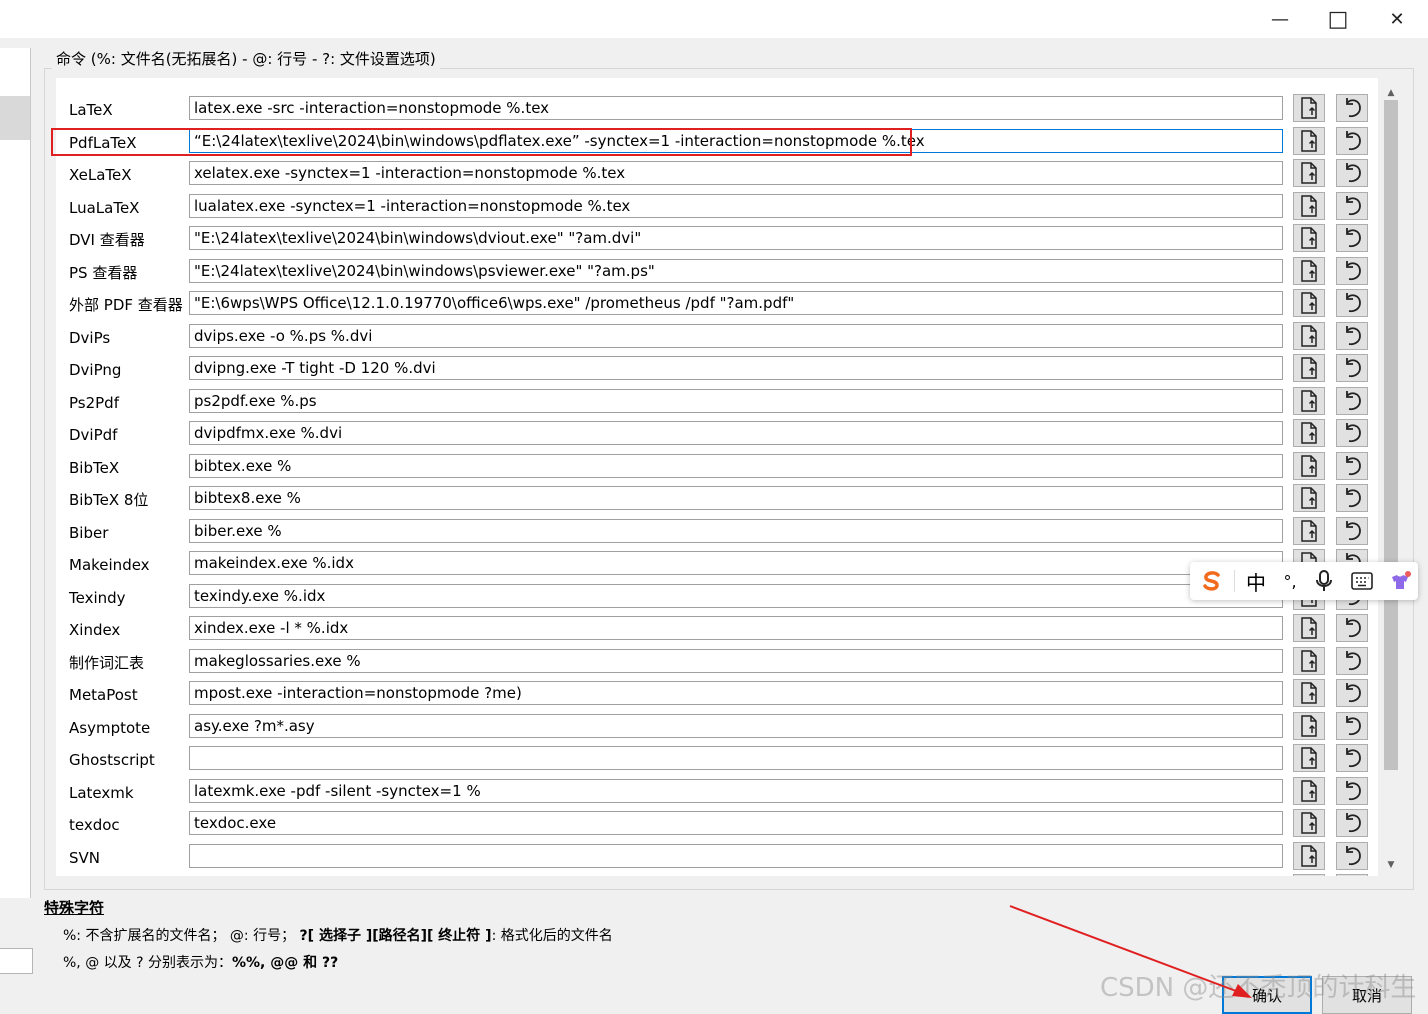 The height and width of the screenshot is (1014, 1428). I want to click on command-input: bibtex8.exe %, so click(736, 498).